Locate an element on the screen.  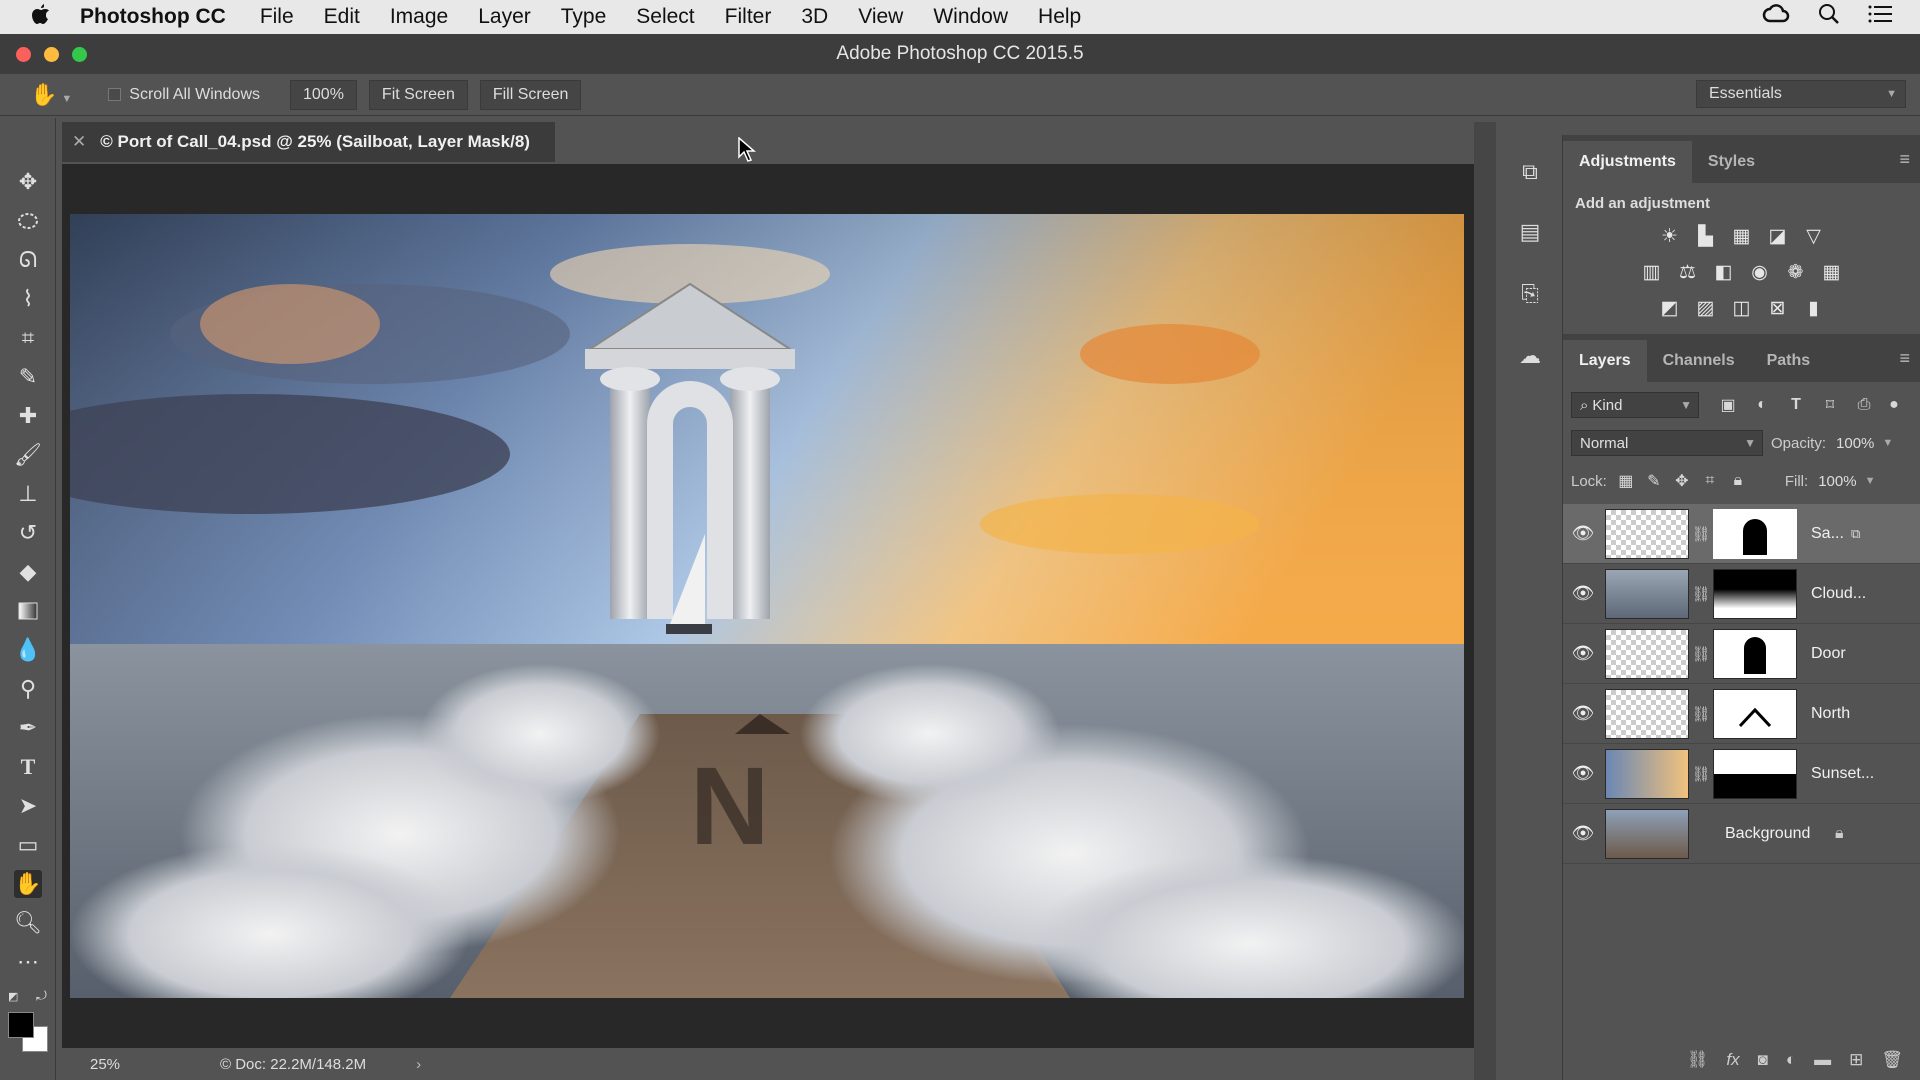
creative-cloud-icon is located at coordinates (1776, 17).